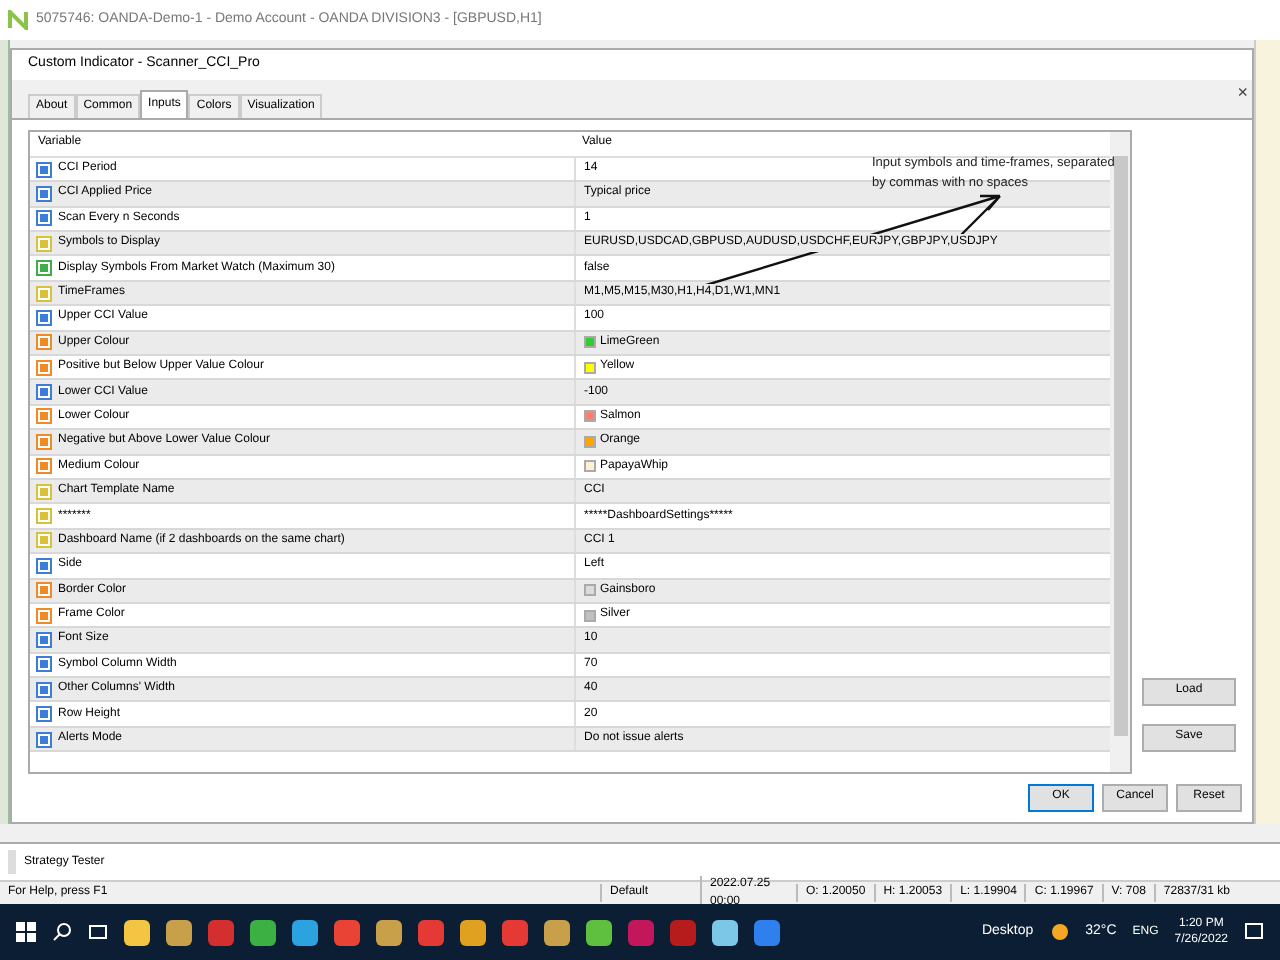 The height and width of the screenshot is (960, 1280). What do you see at coordinates (1242, 92) in the screenshot?
I see `close-button: ×` at bounding box center [1242, 92].